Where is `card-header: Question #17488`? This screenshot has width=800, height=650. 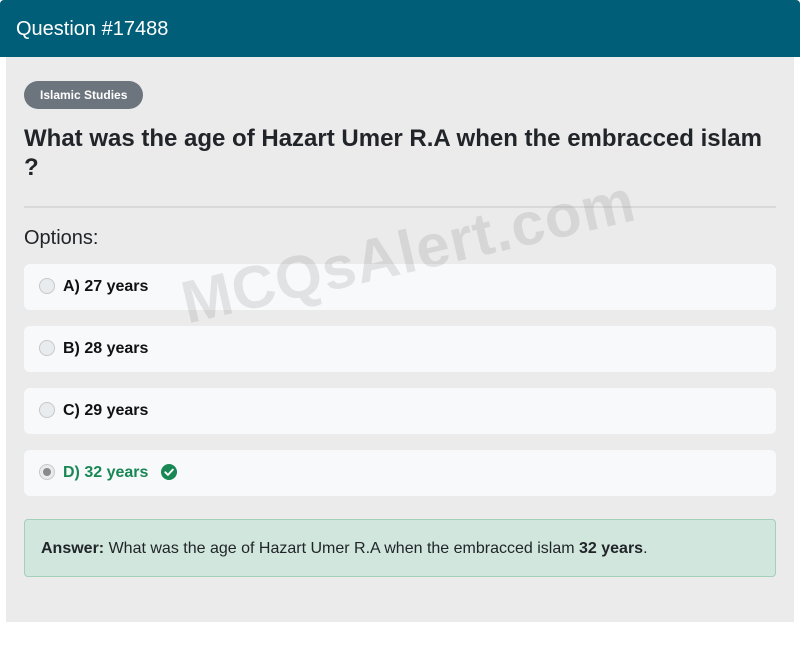 card-header: Question #17488 is located at coordinates (400, 28).